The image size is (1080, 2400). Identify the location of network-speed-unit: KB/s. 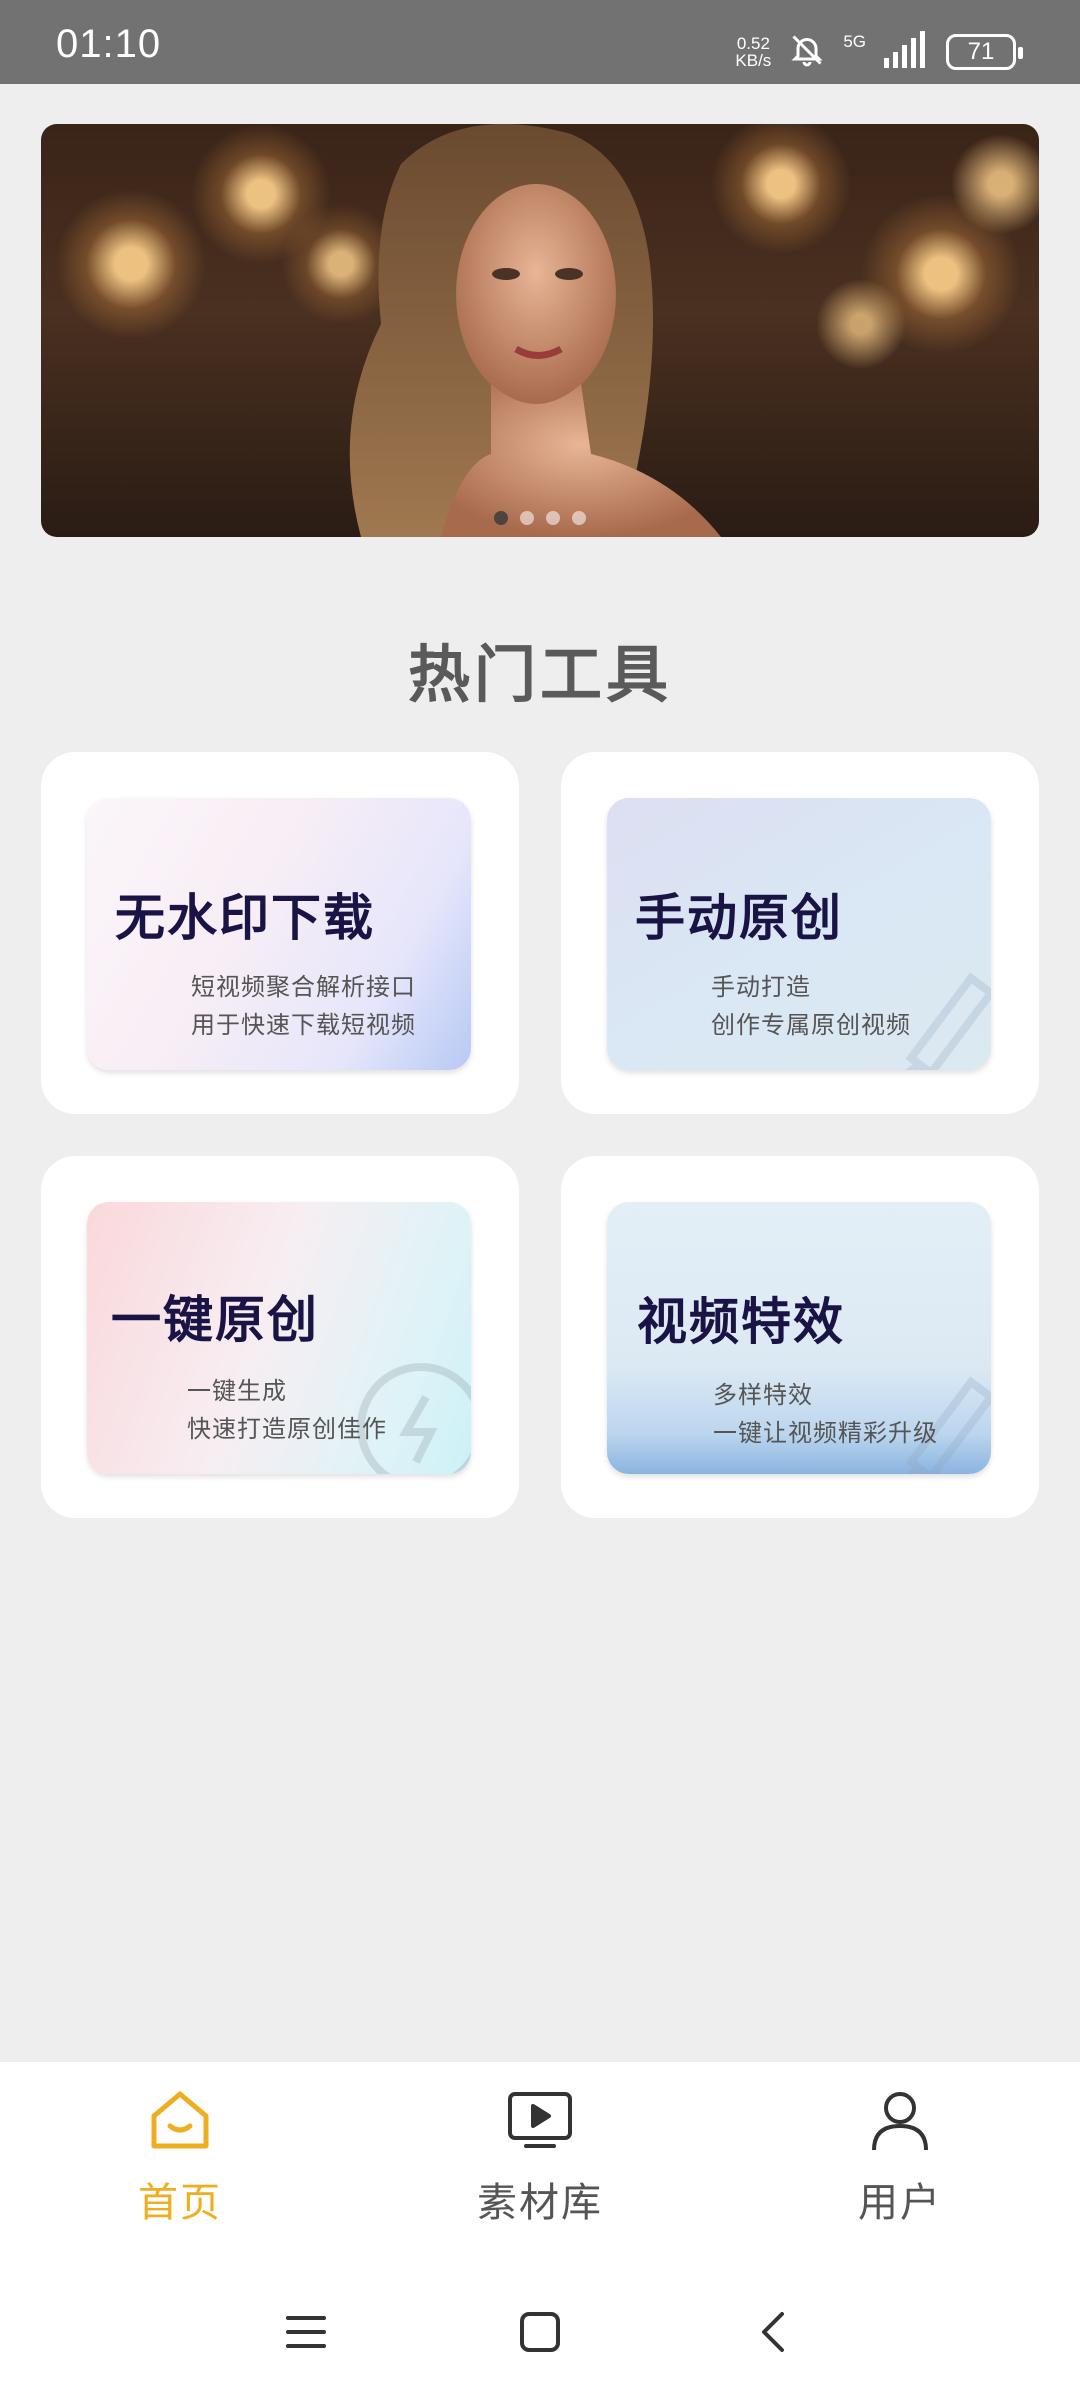
(753, 60).